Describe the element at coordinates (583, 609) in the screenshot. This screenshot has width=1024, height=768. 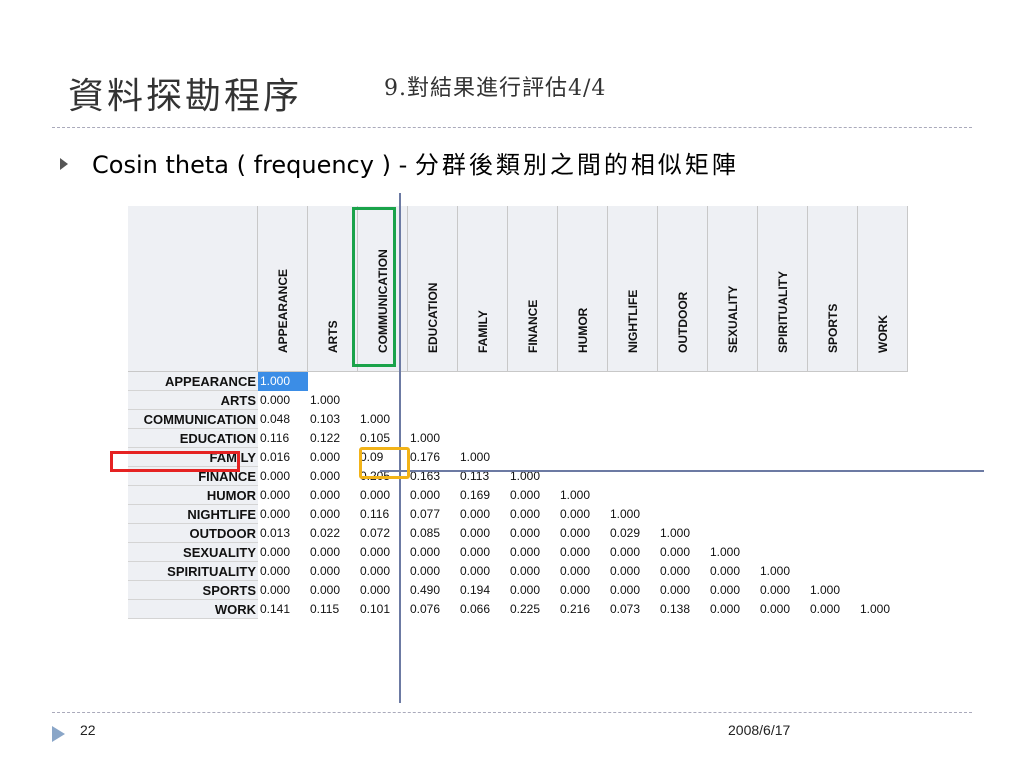
I see `matrix-cell: 0.216` at that location.